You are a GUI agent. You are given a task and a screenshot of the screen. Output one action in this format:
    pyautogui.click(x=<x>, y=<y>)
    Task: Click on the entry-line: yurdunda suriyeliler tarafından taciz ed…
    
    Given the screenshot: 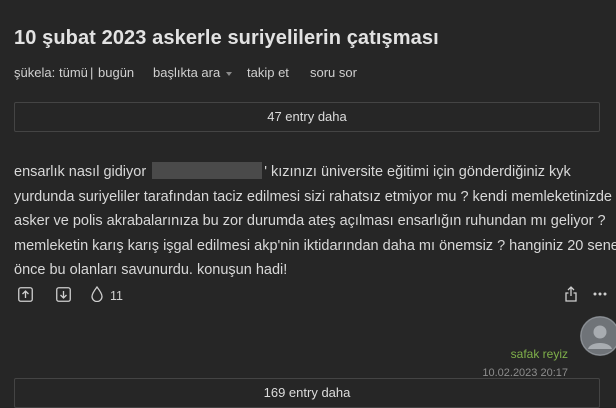 What is the action you would take?
    pyautogui.click(x=313, y=196)
    